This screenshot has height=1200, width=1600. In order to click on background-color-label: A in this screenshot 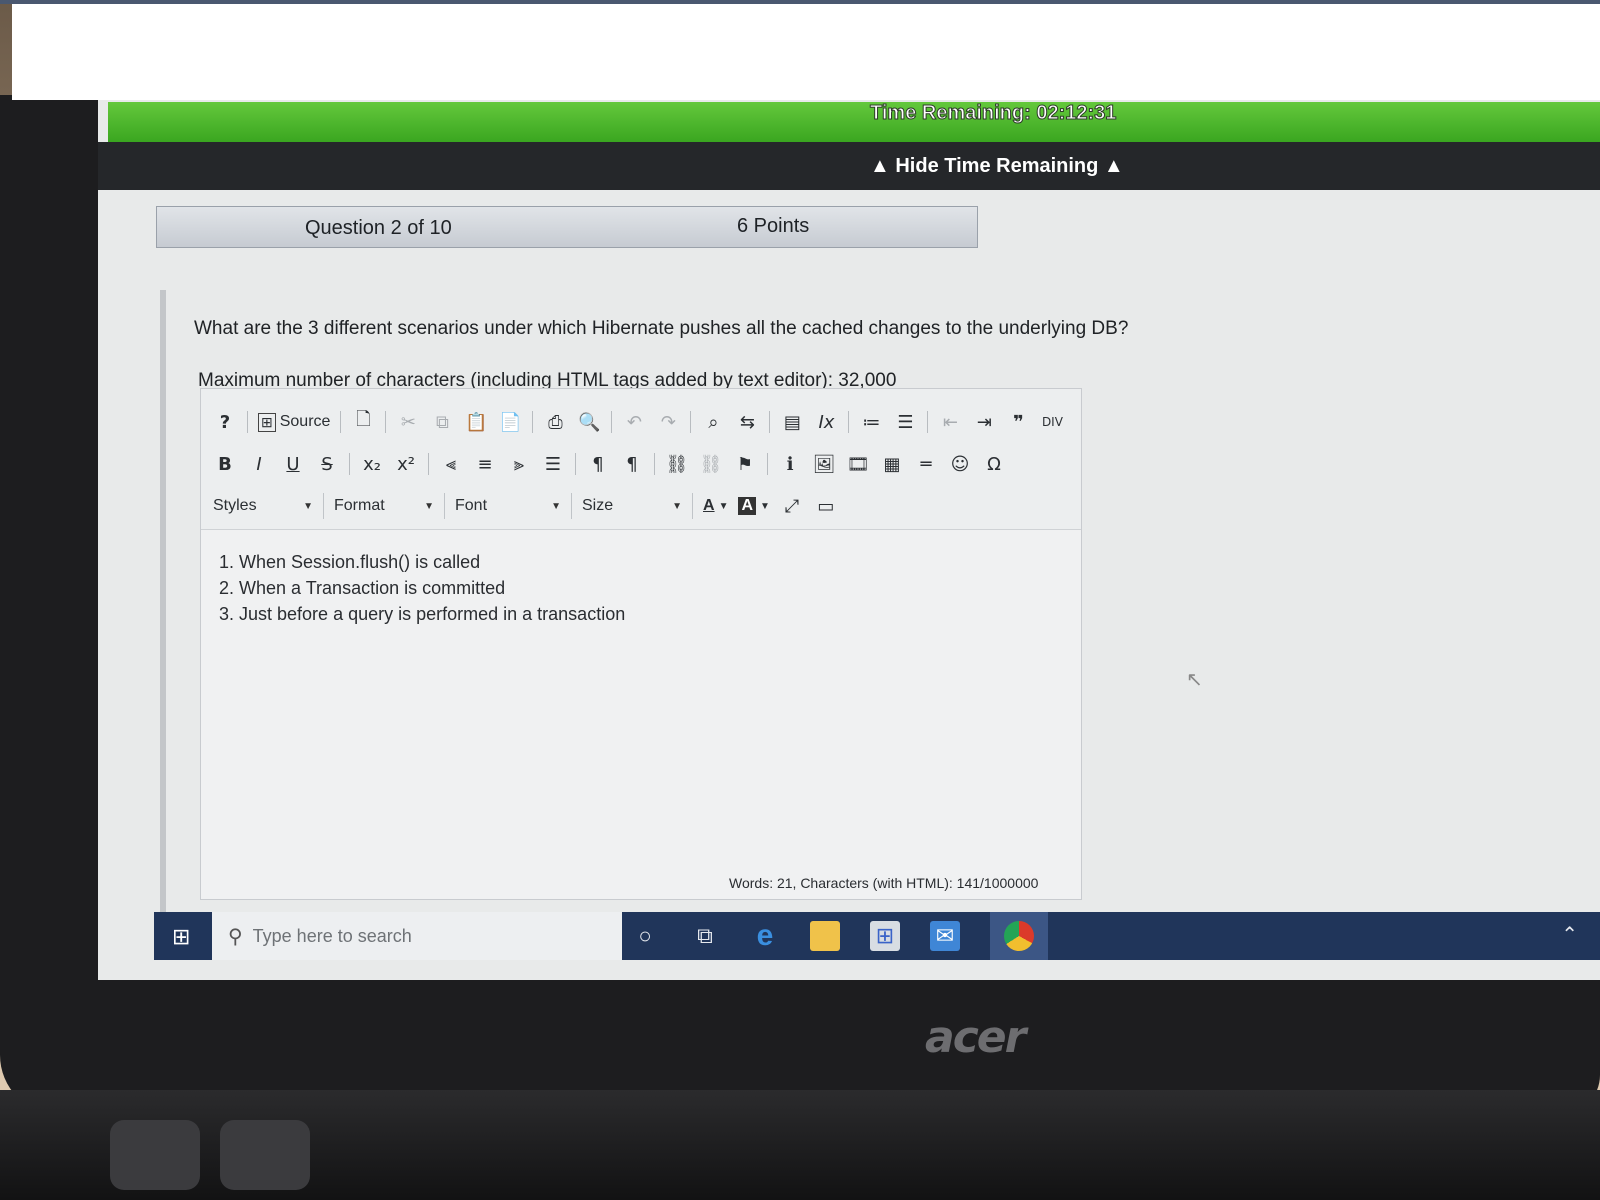, I will do `click(747, 506)`.